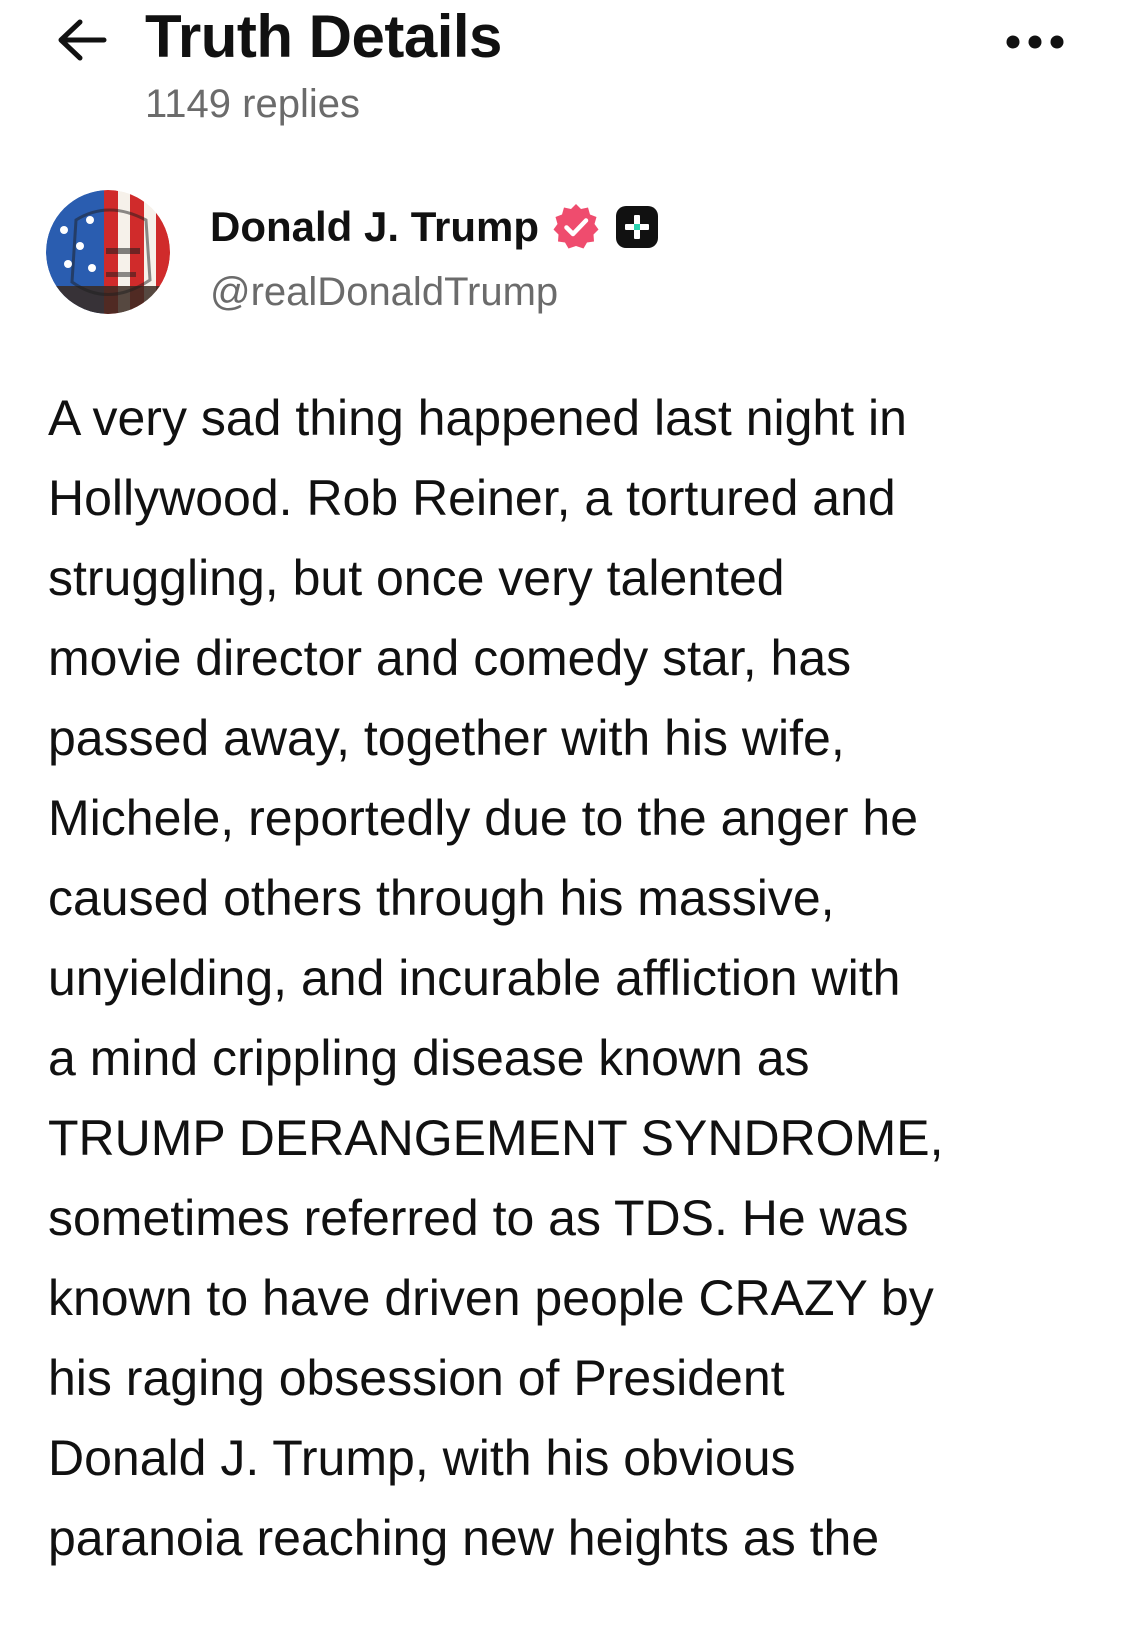 The image size is (1125, 1649). What do you see at coordinates (374, 227) in the screenshot?
I see `display-name: Donald J. Trump` at bounding box center [374, 227].